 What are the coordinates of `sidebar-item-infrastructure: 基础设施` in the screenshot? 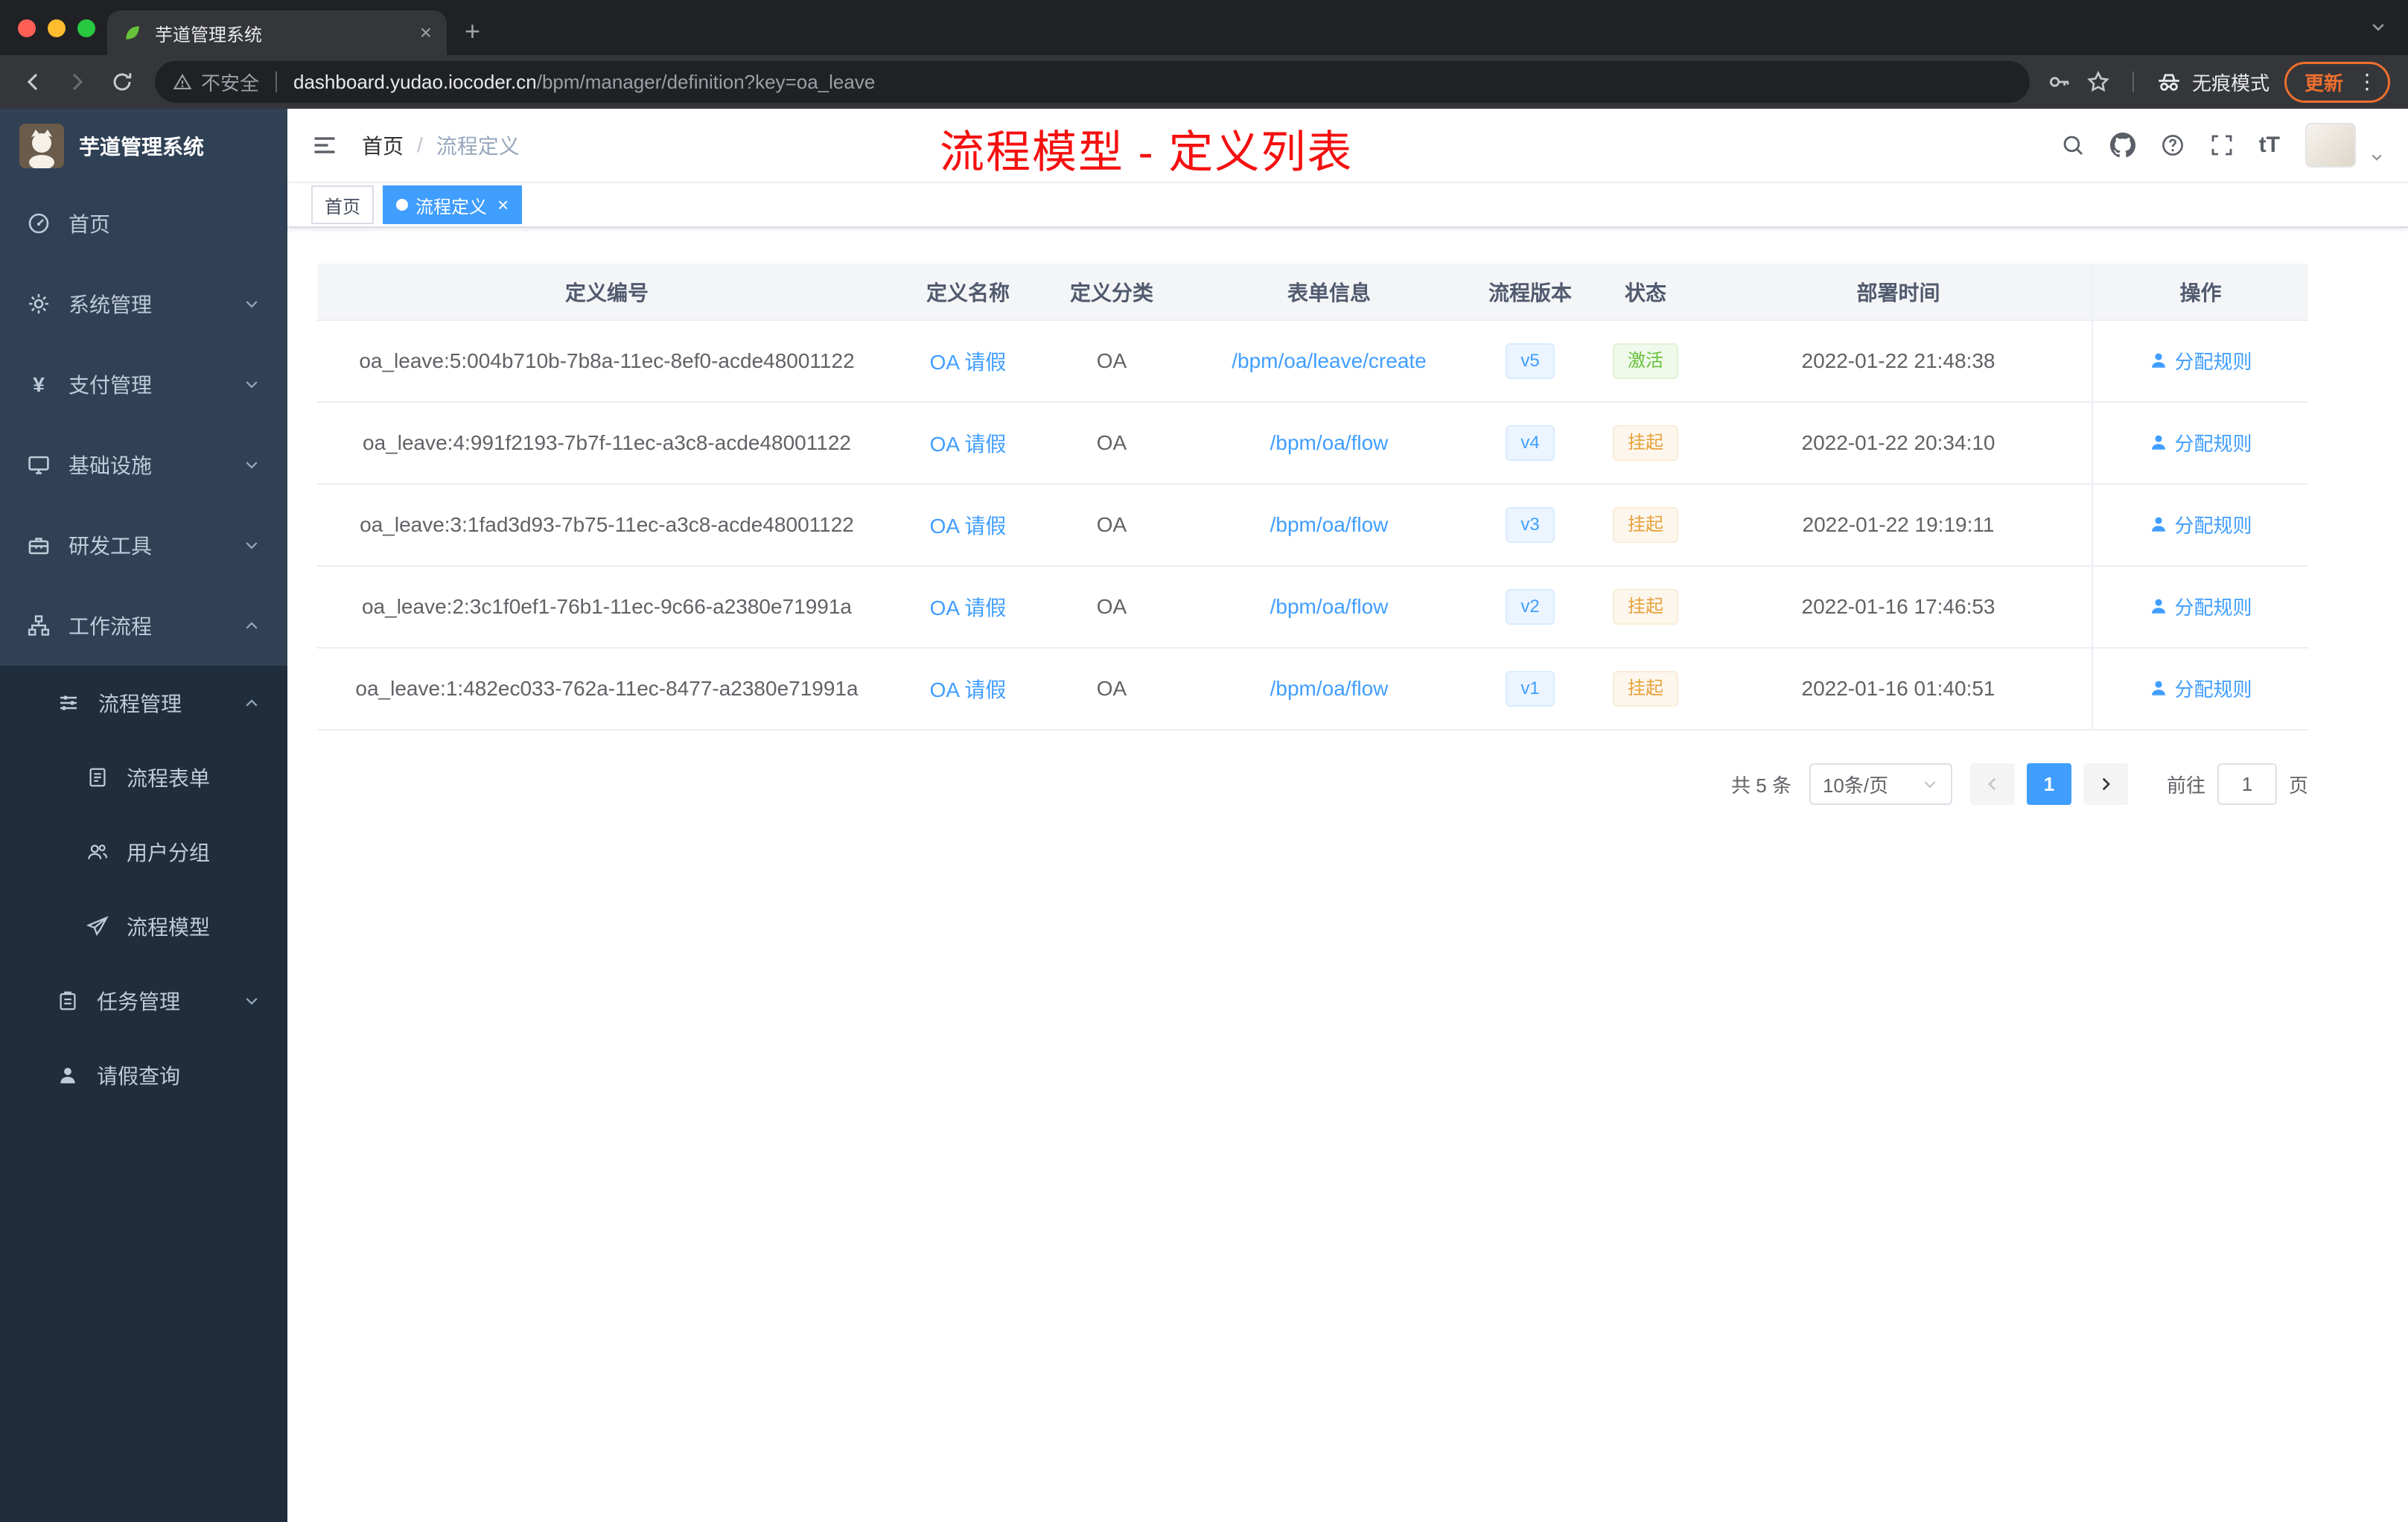 It's located at (143, 464).